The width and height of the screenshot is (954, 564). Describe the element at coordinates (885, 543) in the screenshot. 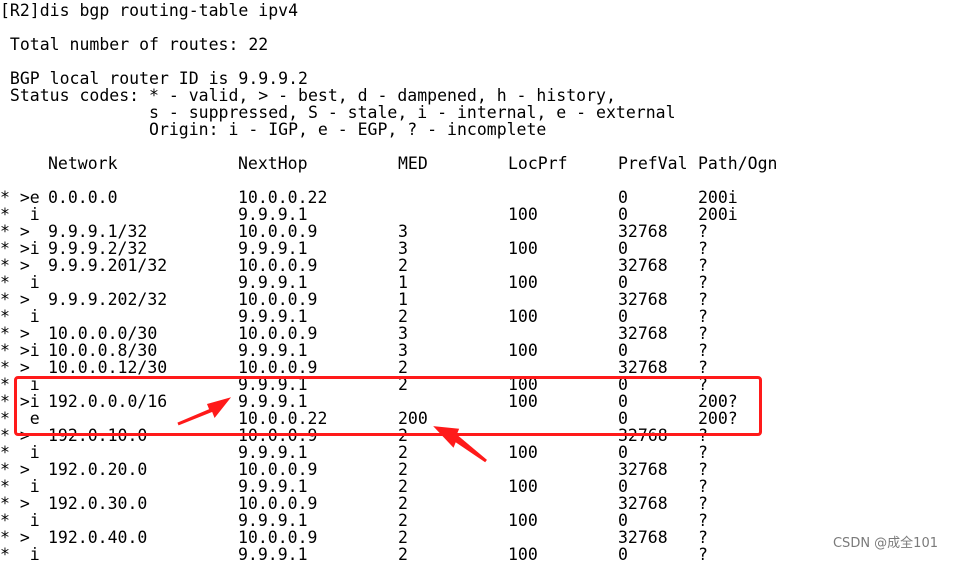

I see `watermark: CSDN @成全101` at that location.